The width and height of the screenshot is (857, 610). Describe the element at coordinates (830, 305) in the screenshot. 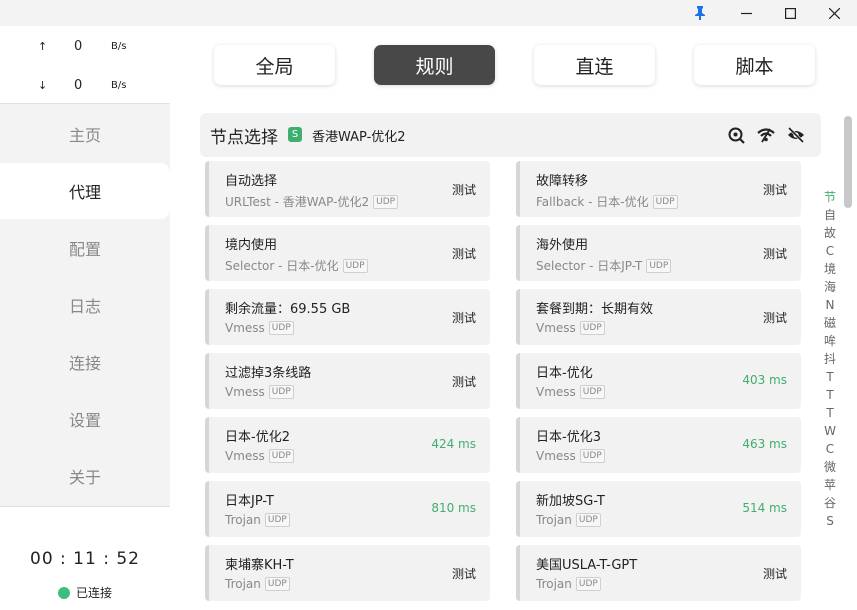

I see `alpha-index-item: N` at that location.